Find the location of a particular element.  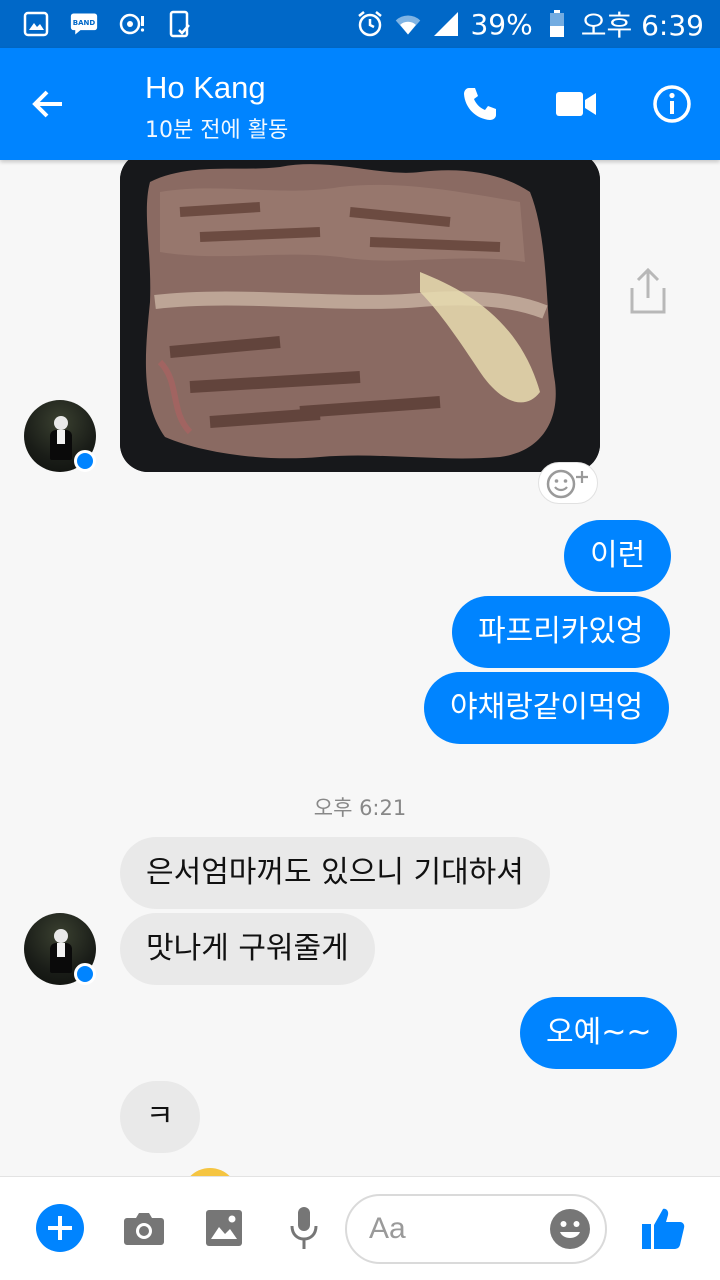

contact-name: Ho Kang is located at coordinates (205, 88).